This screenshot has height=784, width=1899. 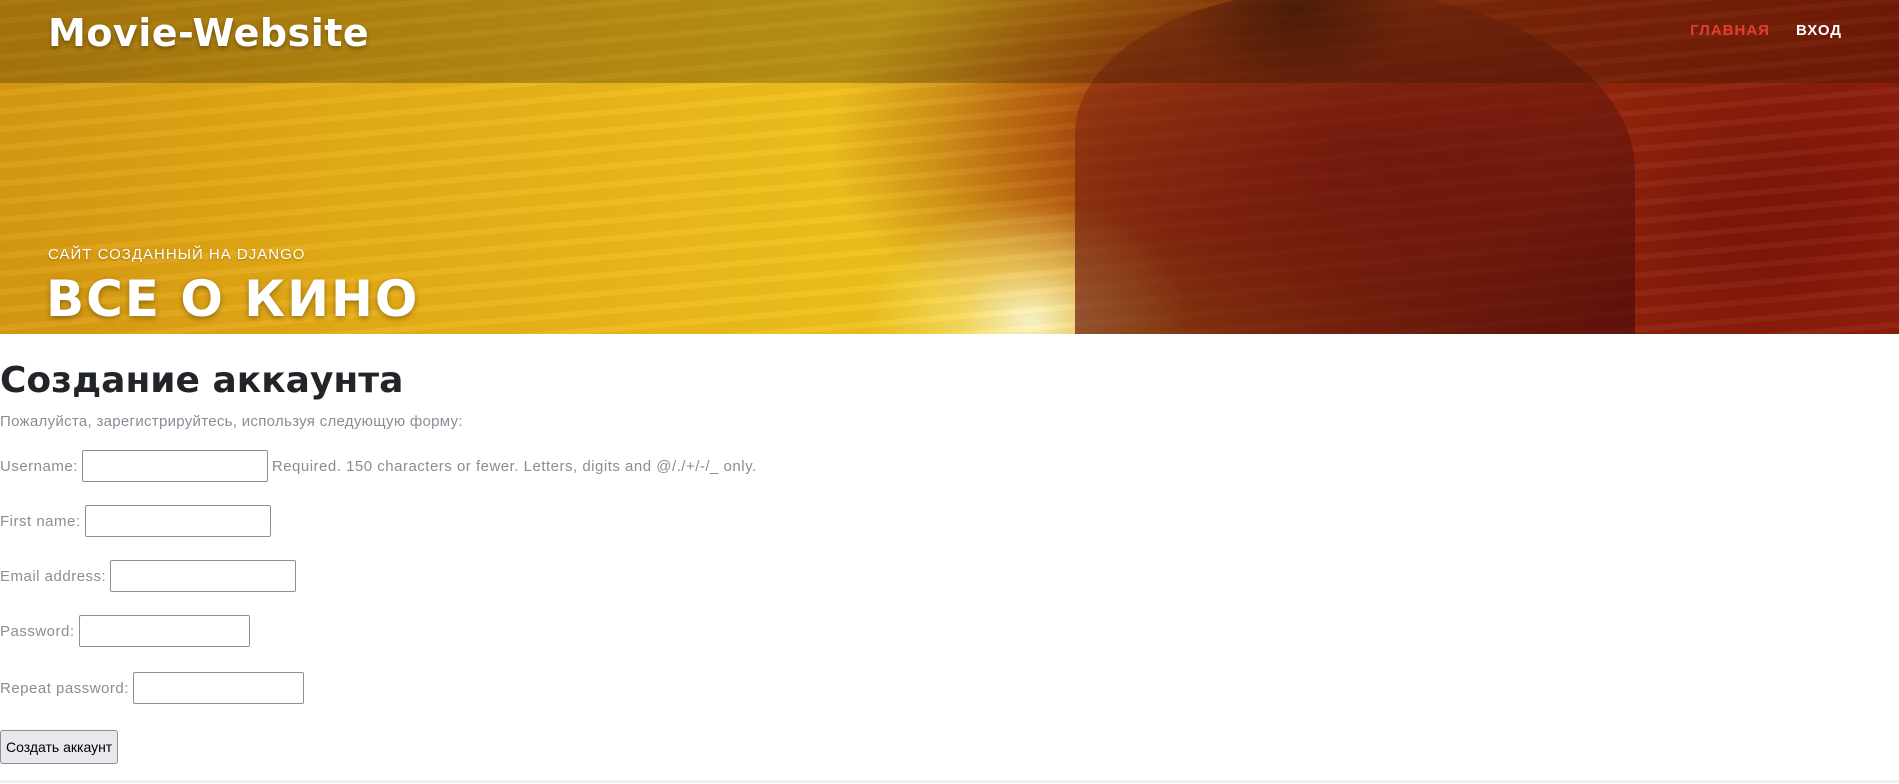 What do you see at coordinates (164, 631) in the screenshot?
I see `password-input` at bounding box center [164, 631].